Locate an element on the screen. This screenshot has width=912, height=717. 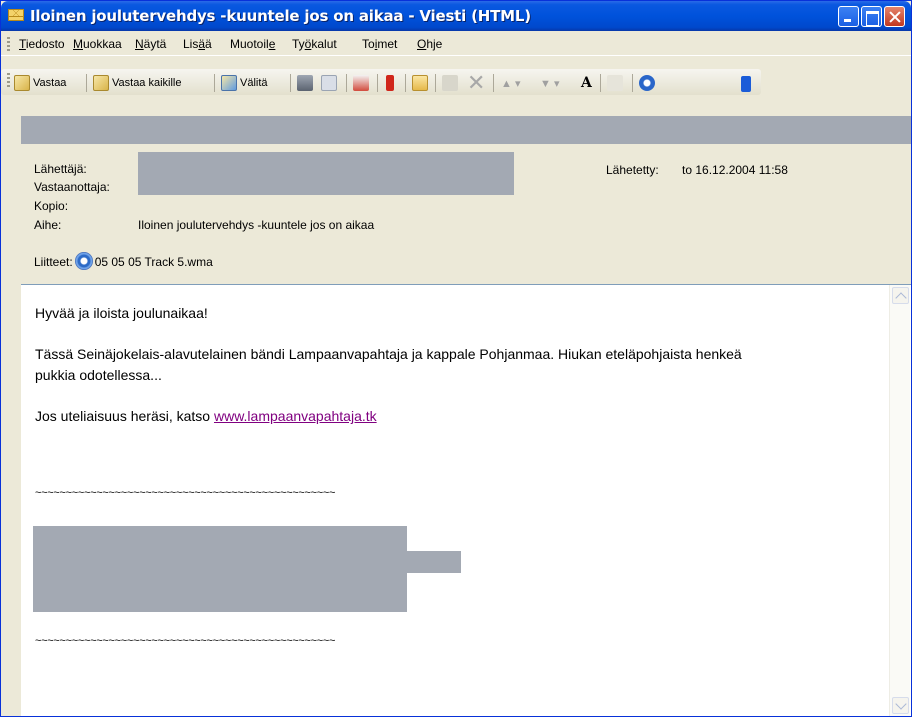
toolbar-grip is located at coordinates (8, 80).